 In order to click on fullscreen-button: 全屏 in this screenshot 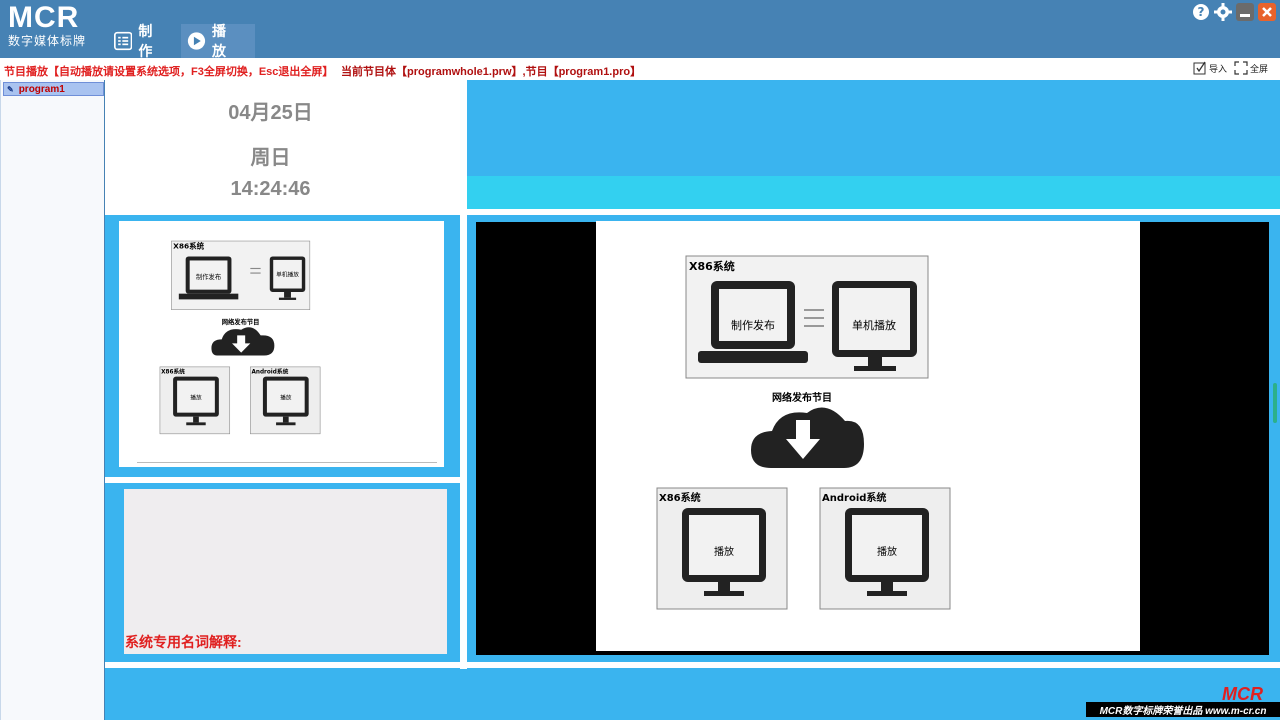, I will do `click(1251, 68)`.